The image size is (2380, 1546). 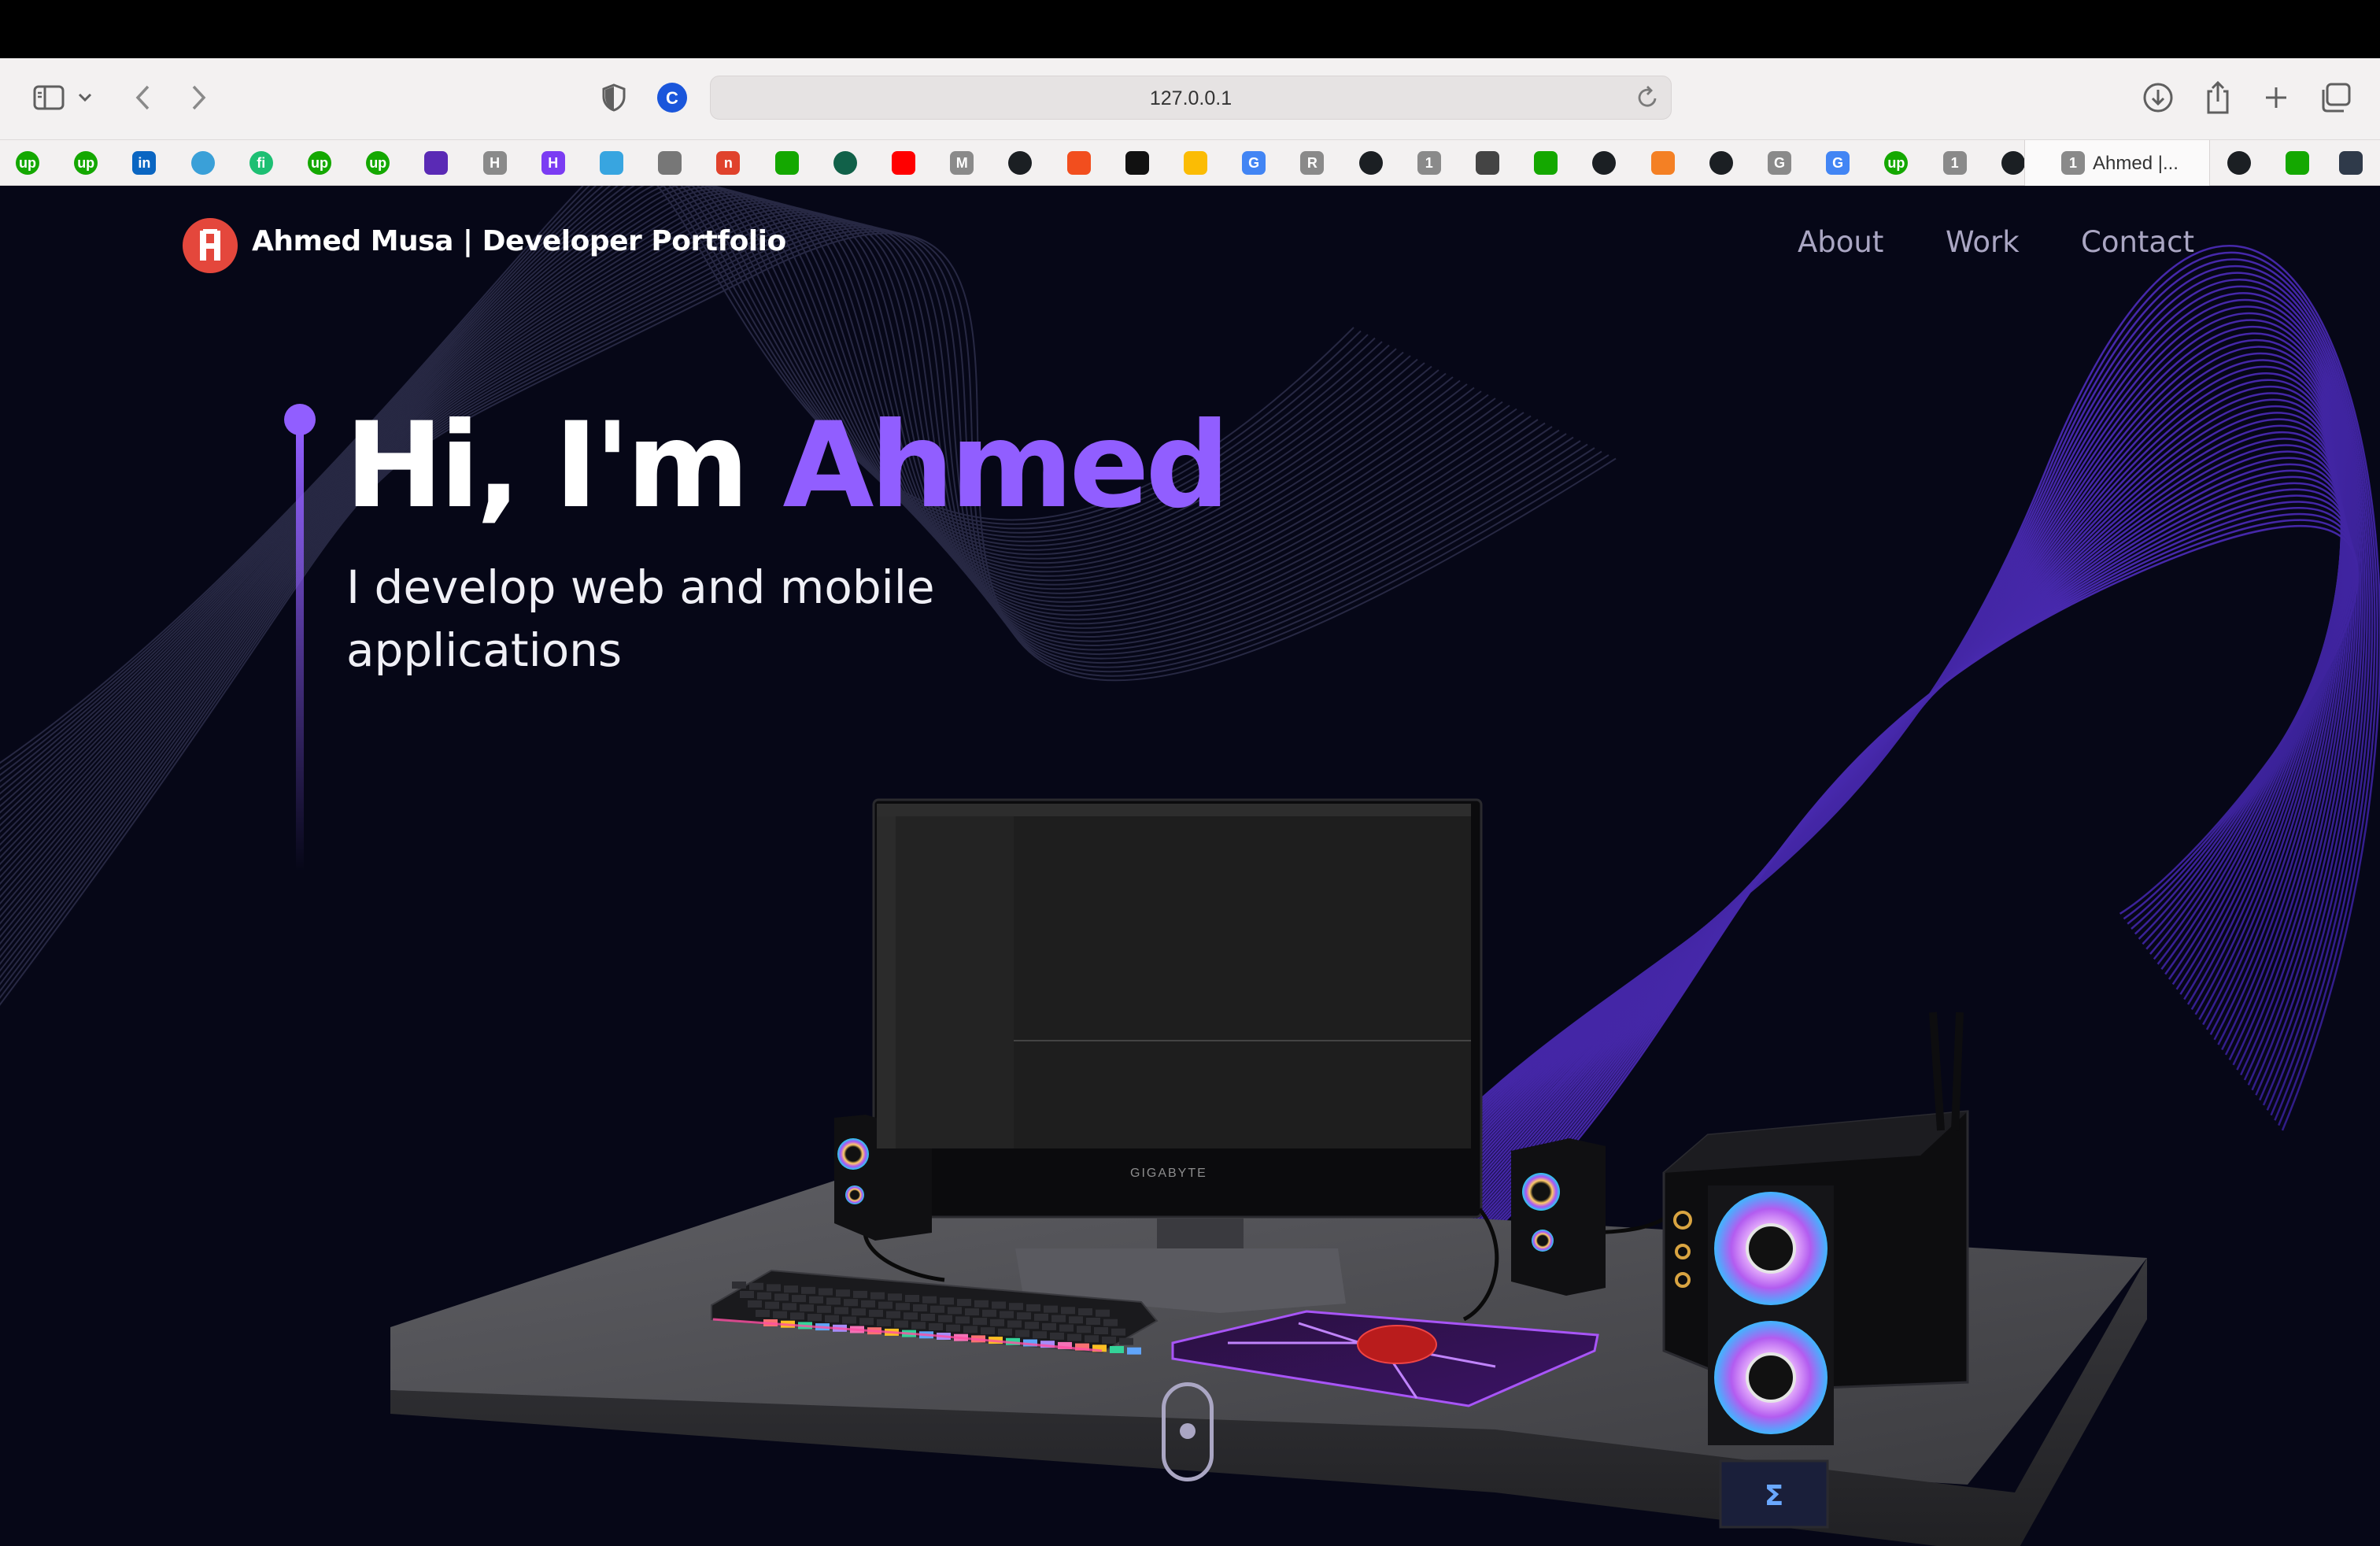 I want to click on monitor-brand: GIGABYTE, so click(x=1168, y=1173).